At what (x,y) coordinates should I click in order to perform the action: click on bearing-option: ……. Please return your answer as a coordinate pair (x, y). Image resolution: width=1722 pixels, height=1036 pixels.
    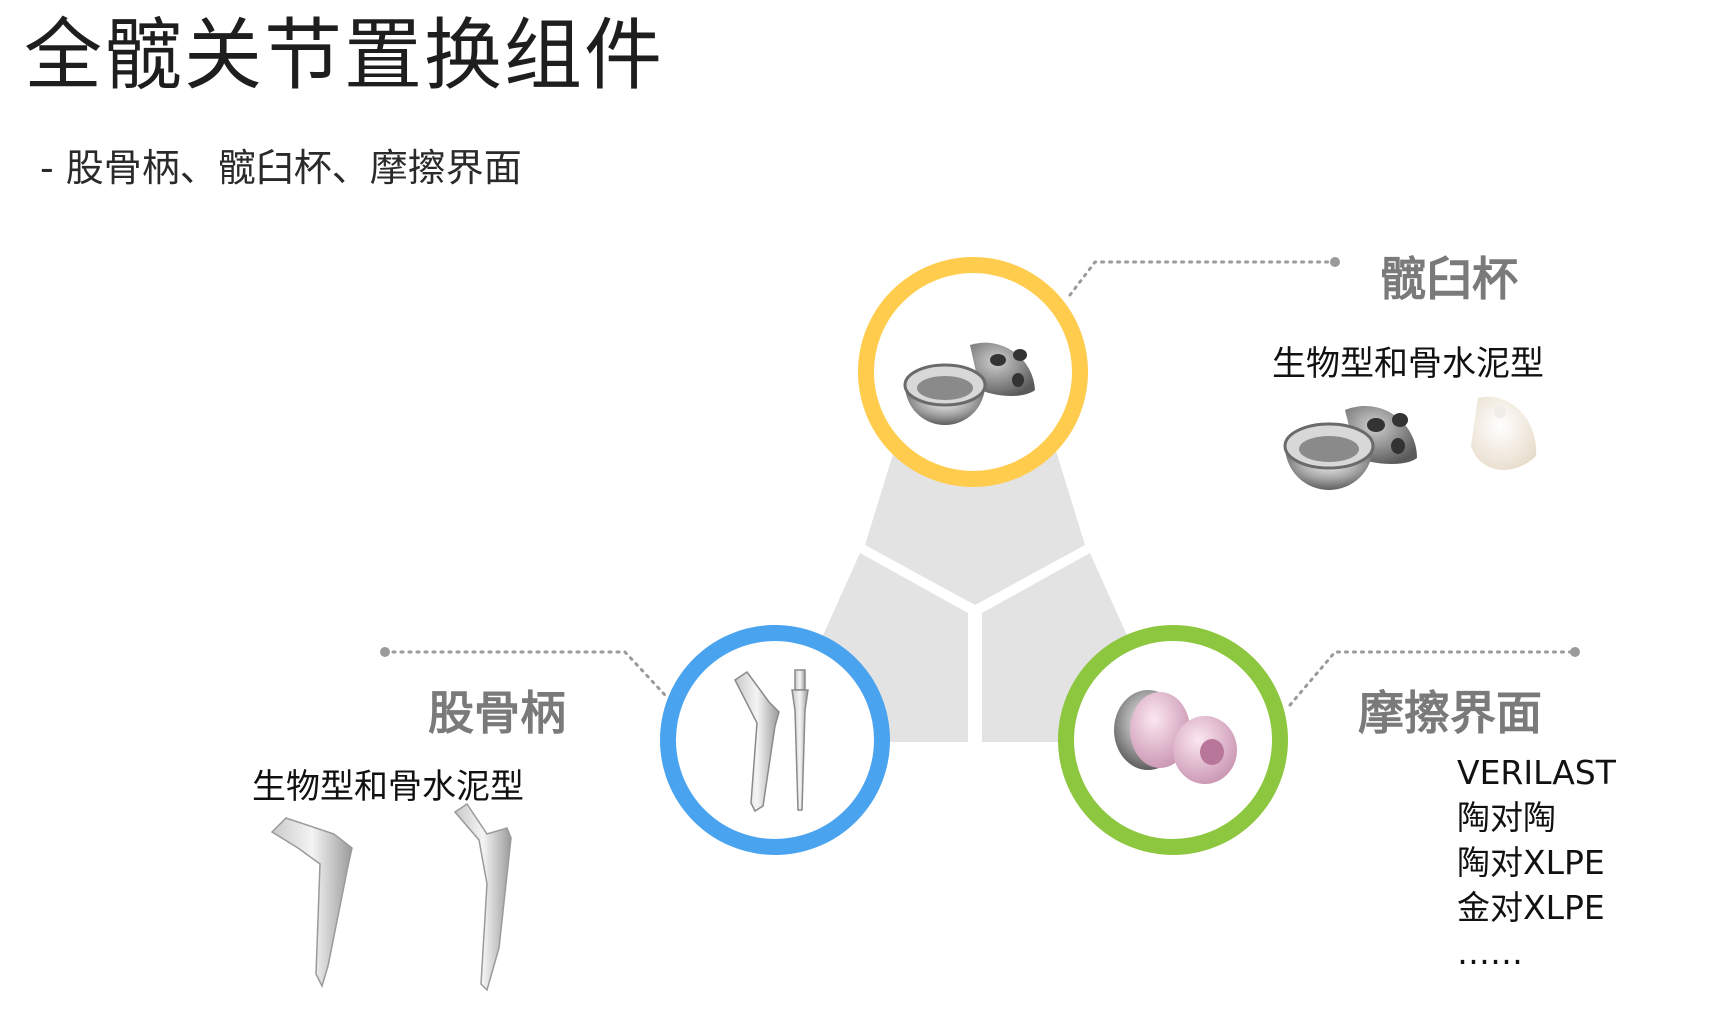
    Looking at the image, I should click on (1490, 952).